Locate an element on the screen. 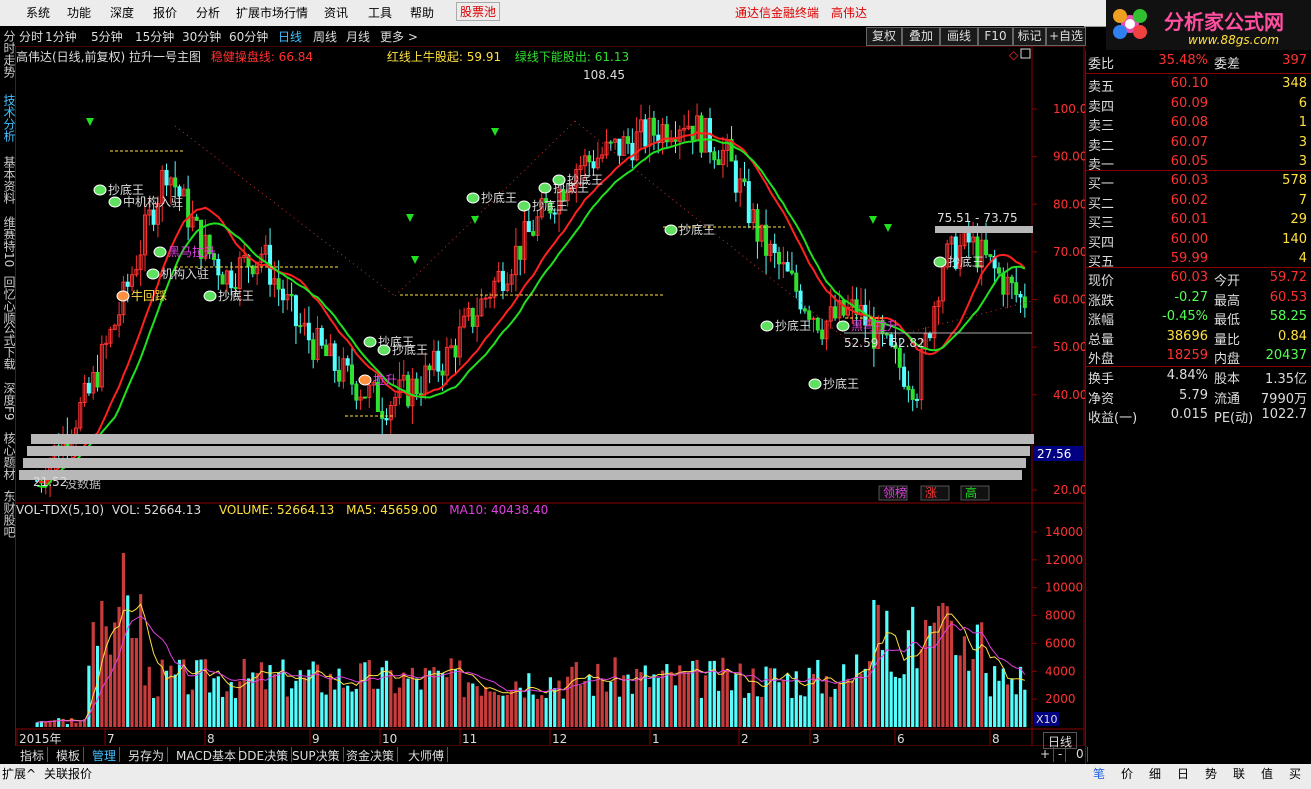  period-tab-9: 更多 > is located at coordinates (399, 36).